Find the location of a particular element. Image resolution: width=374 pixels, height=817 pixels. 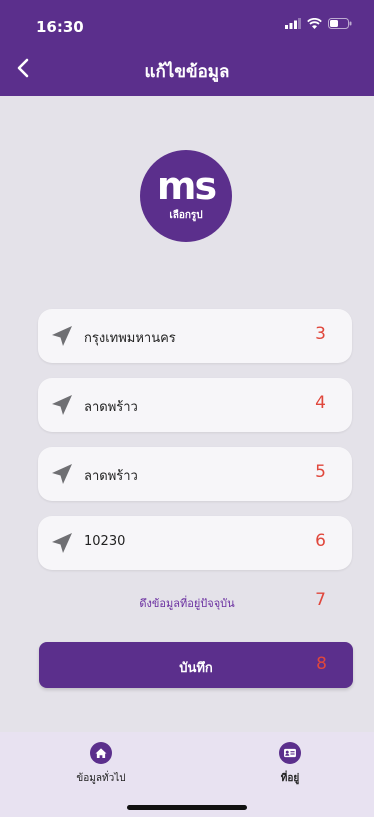

home-indicator is located at coordinates (187, 807).